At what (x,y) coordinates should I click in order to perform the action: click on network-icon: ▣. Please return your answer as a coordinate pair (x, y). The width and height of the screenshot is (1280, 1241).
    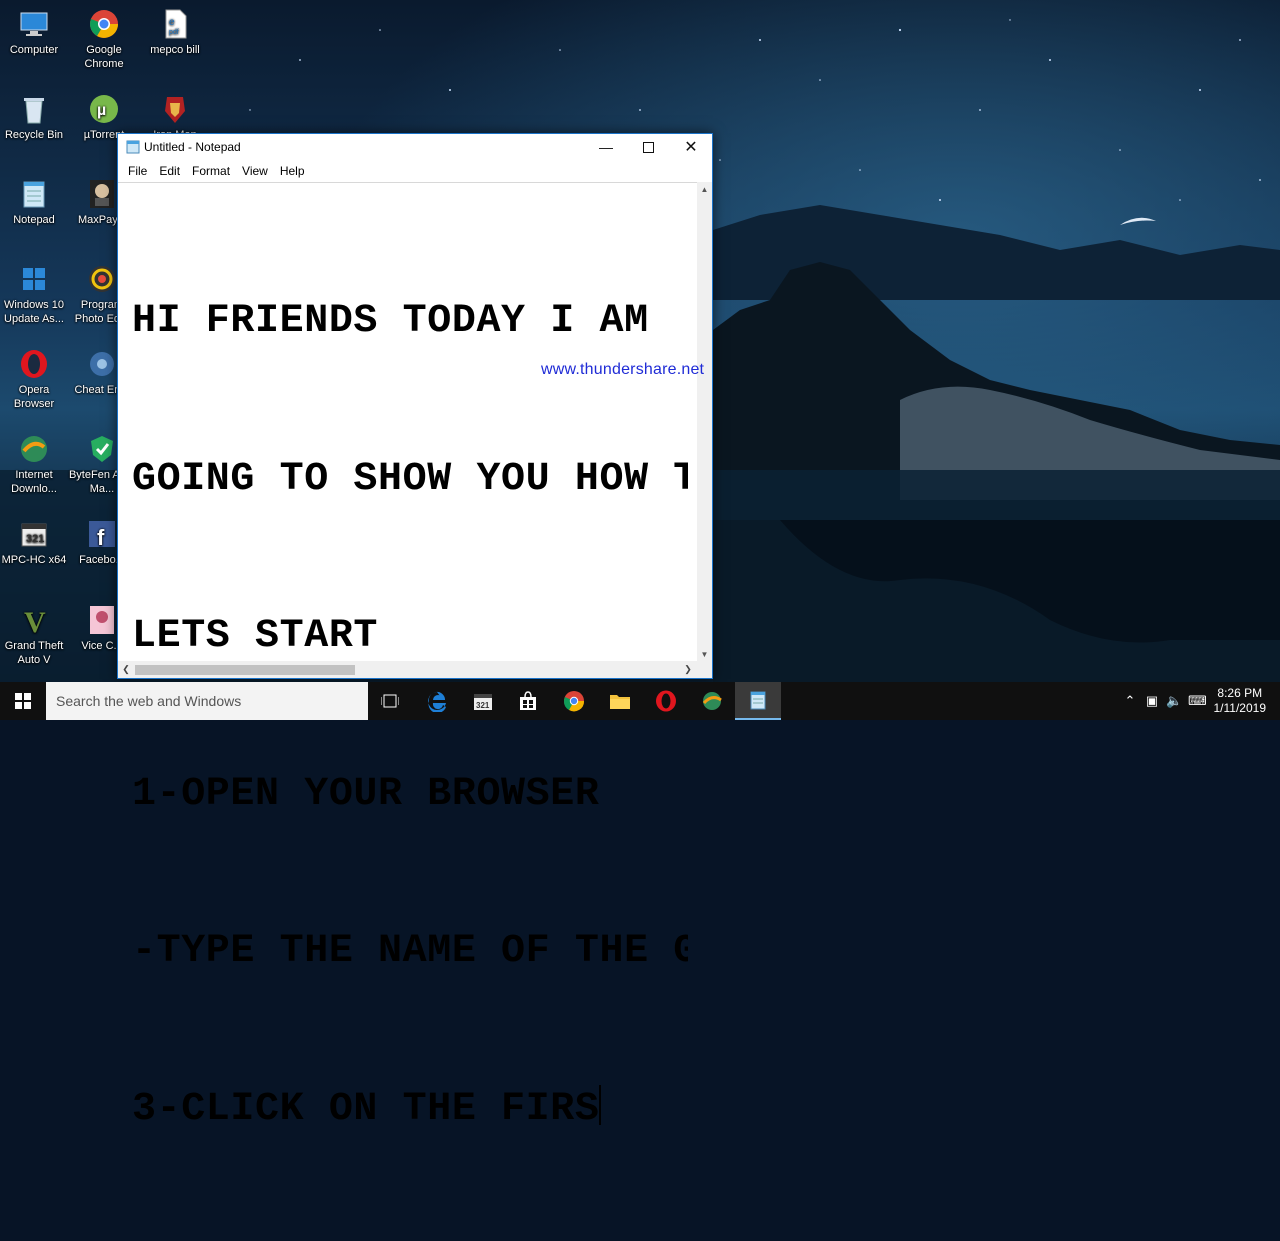
    Looking at the image, I should click on (1152, 701).